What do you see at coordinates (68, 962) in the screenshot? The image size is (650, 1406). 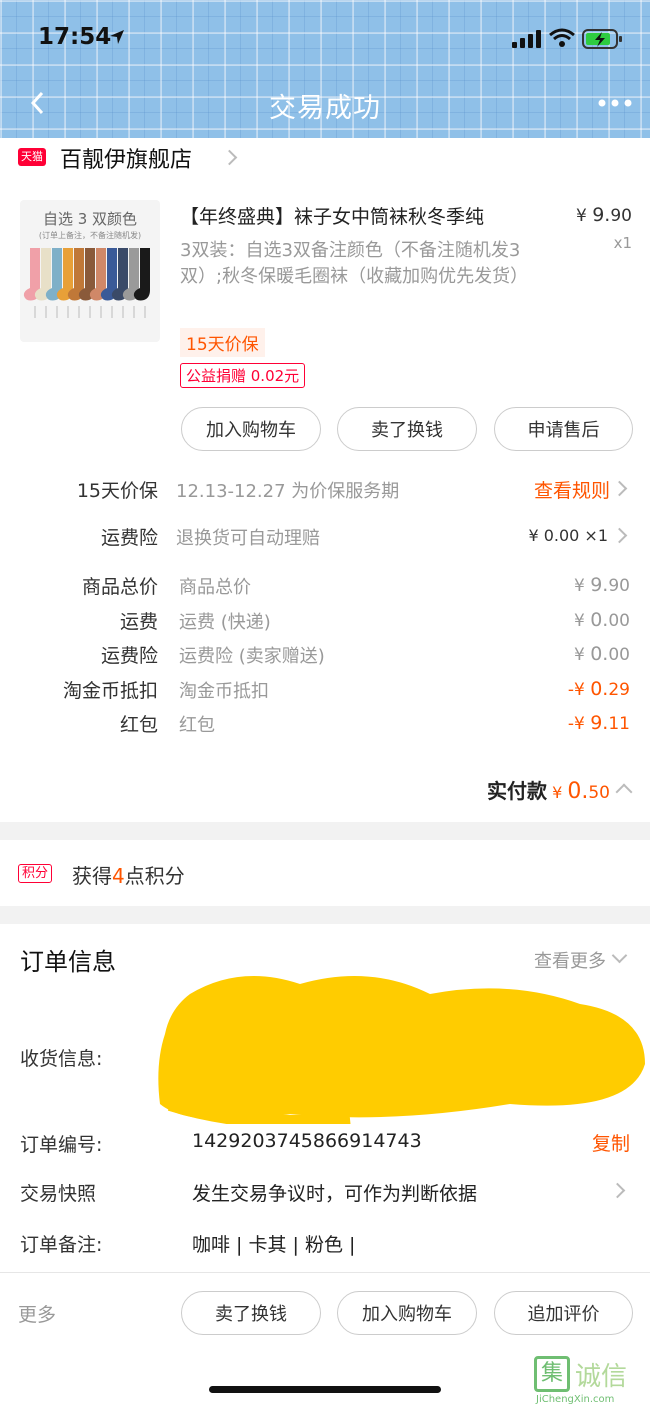 I see `order-info-title: 订单信息` at bounding box center [68, 962].